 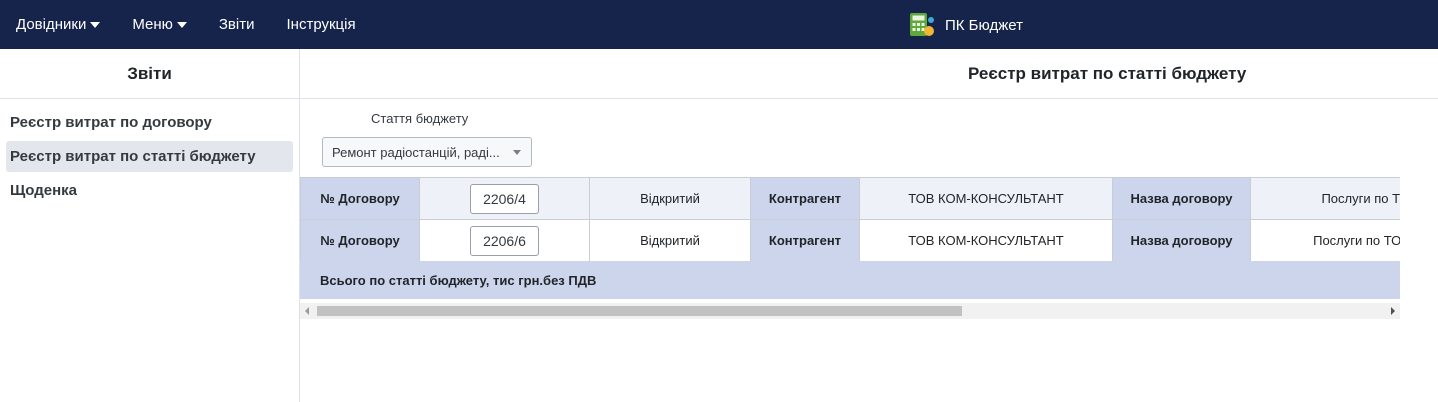 I want to click on nav-dovidnyky: Довідники, so click(x=58, y=24).